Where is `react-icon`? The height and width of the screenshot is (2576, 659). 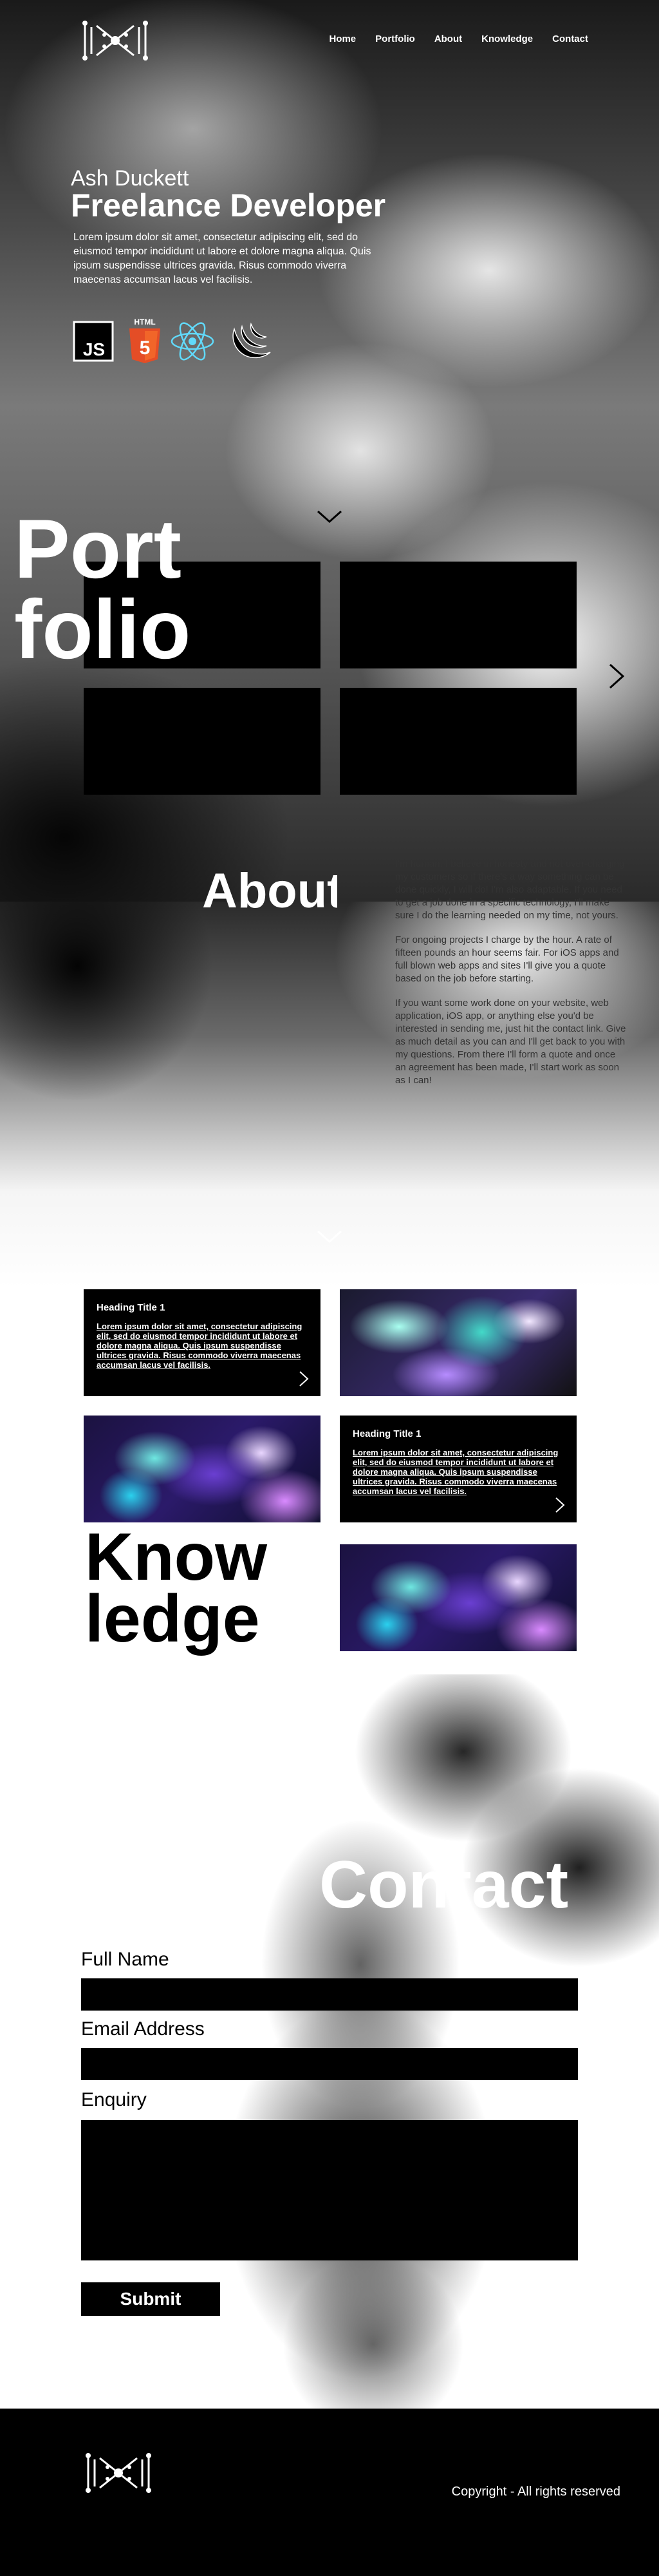
react-icon is located at coordinates (192, 341).